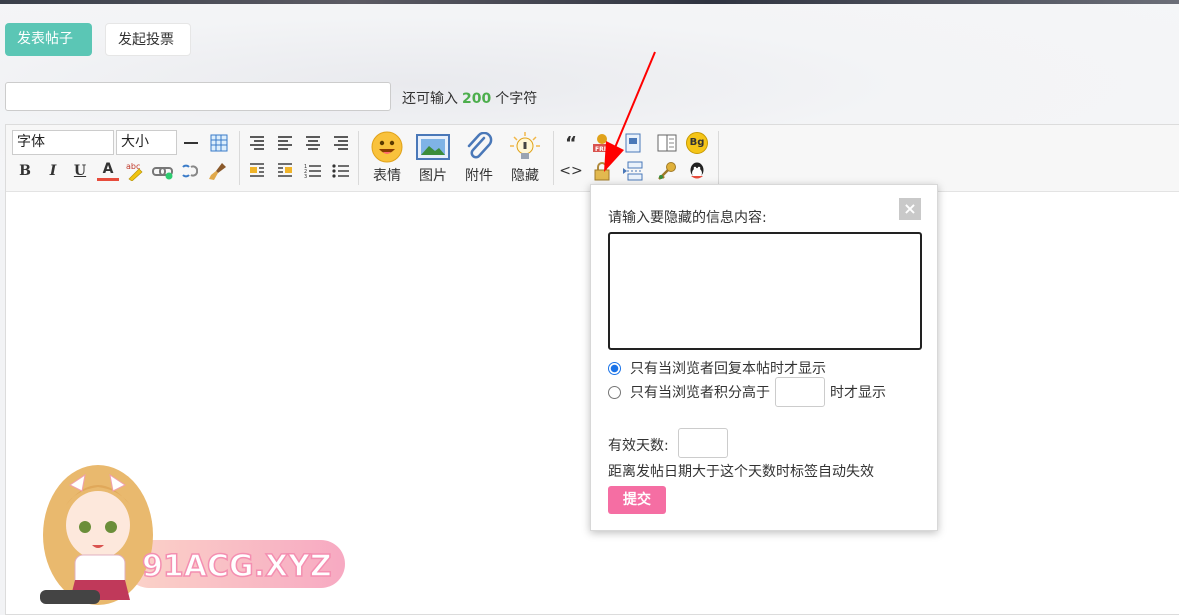 The width and height of the screenshot is (1179, 615). I want to click on mascot-eye-right, so click(111, 527).